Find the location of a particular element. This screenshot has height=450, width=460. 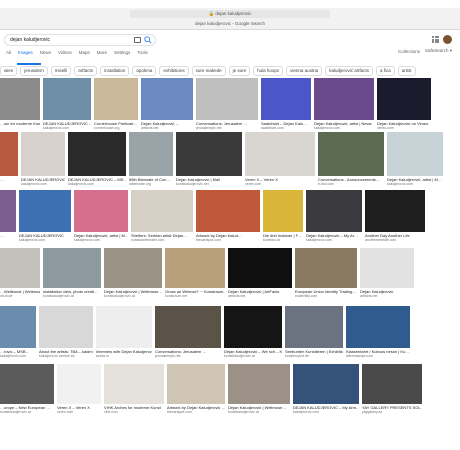

image-result: …ion for moderne Kunst is located at coordinates (20, 104).